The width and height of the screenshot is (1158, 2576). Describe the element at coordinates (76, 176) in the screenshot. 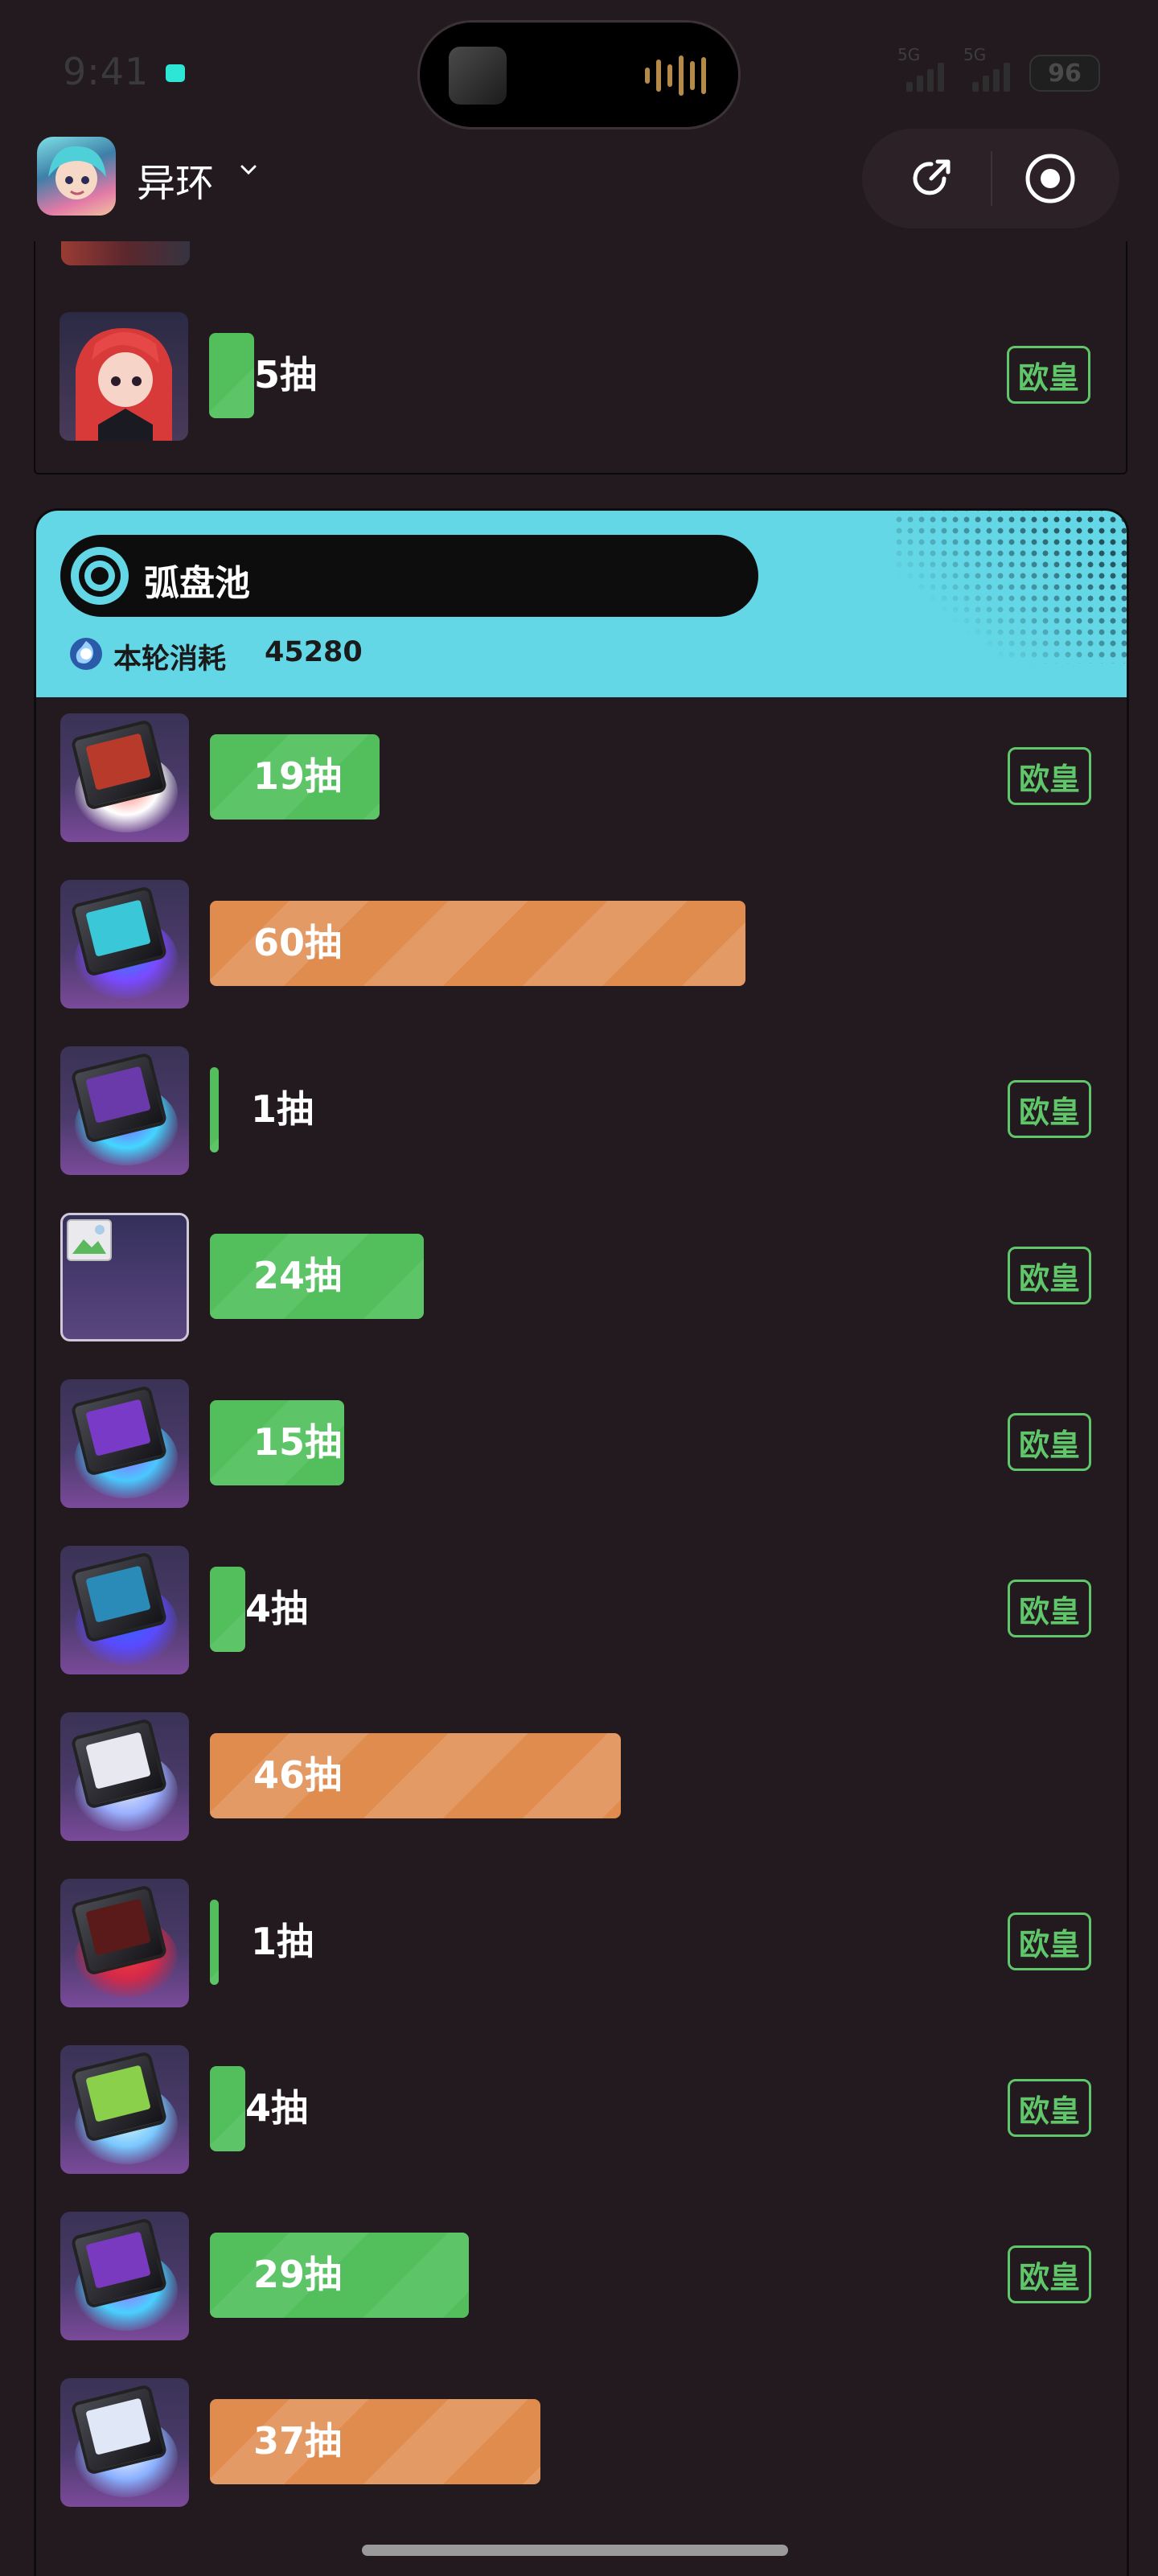

I see `app-avatar` at that location.